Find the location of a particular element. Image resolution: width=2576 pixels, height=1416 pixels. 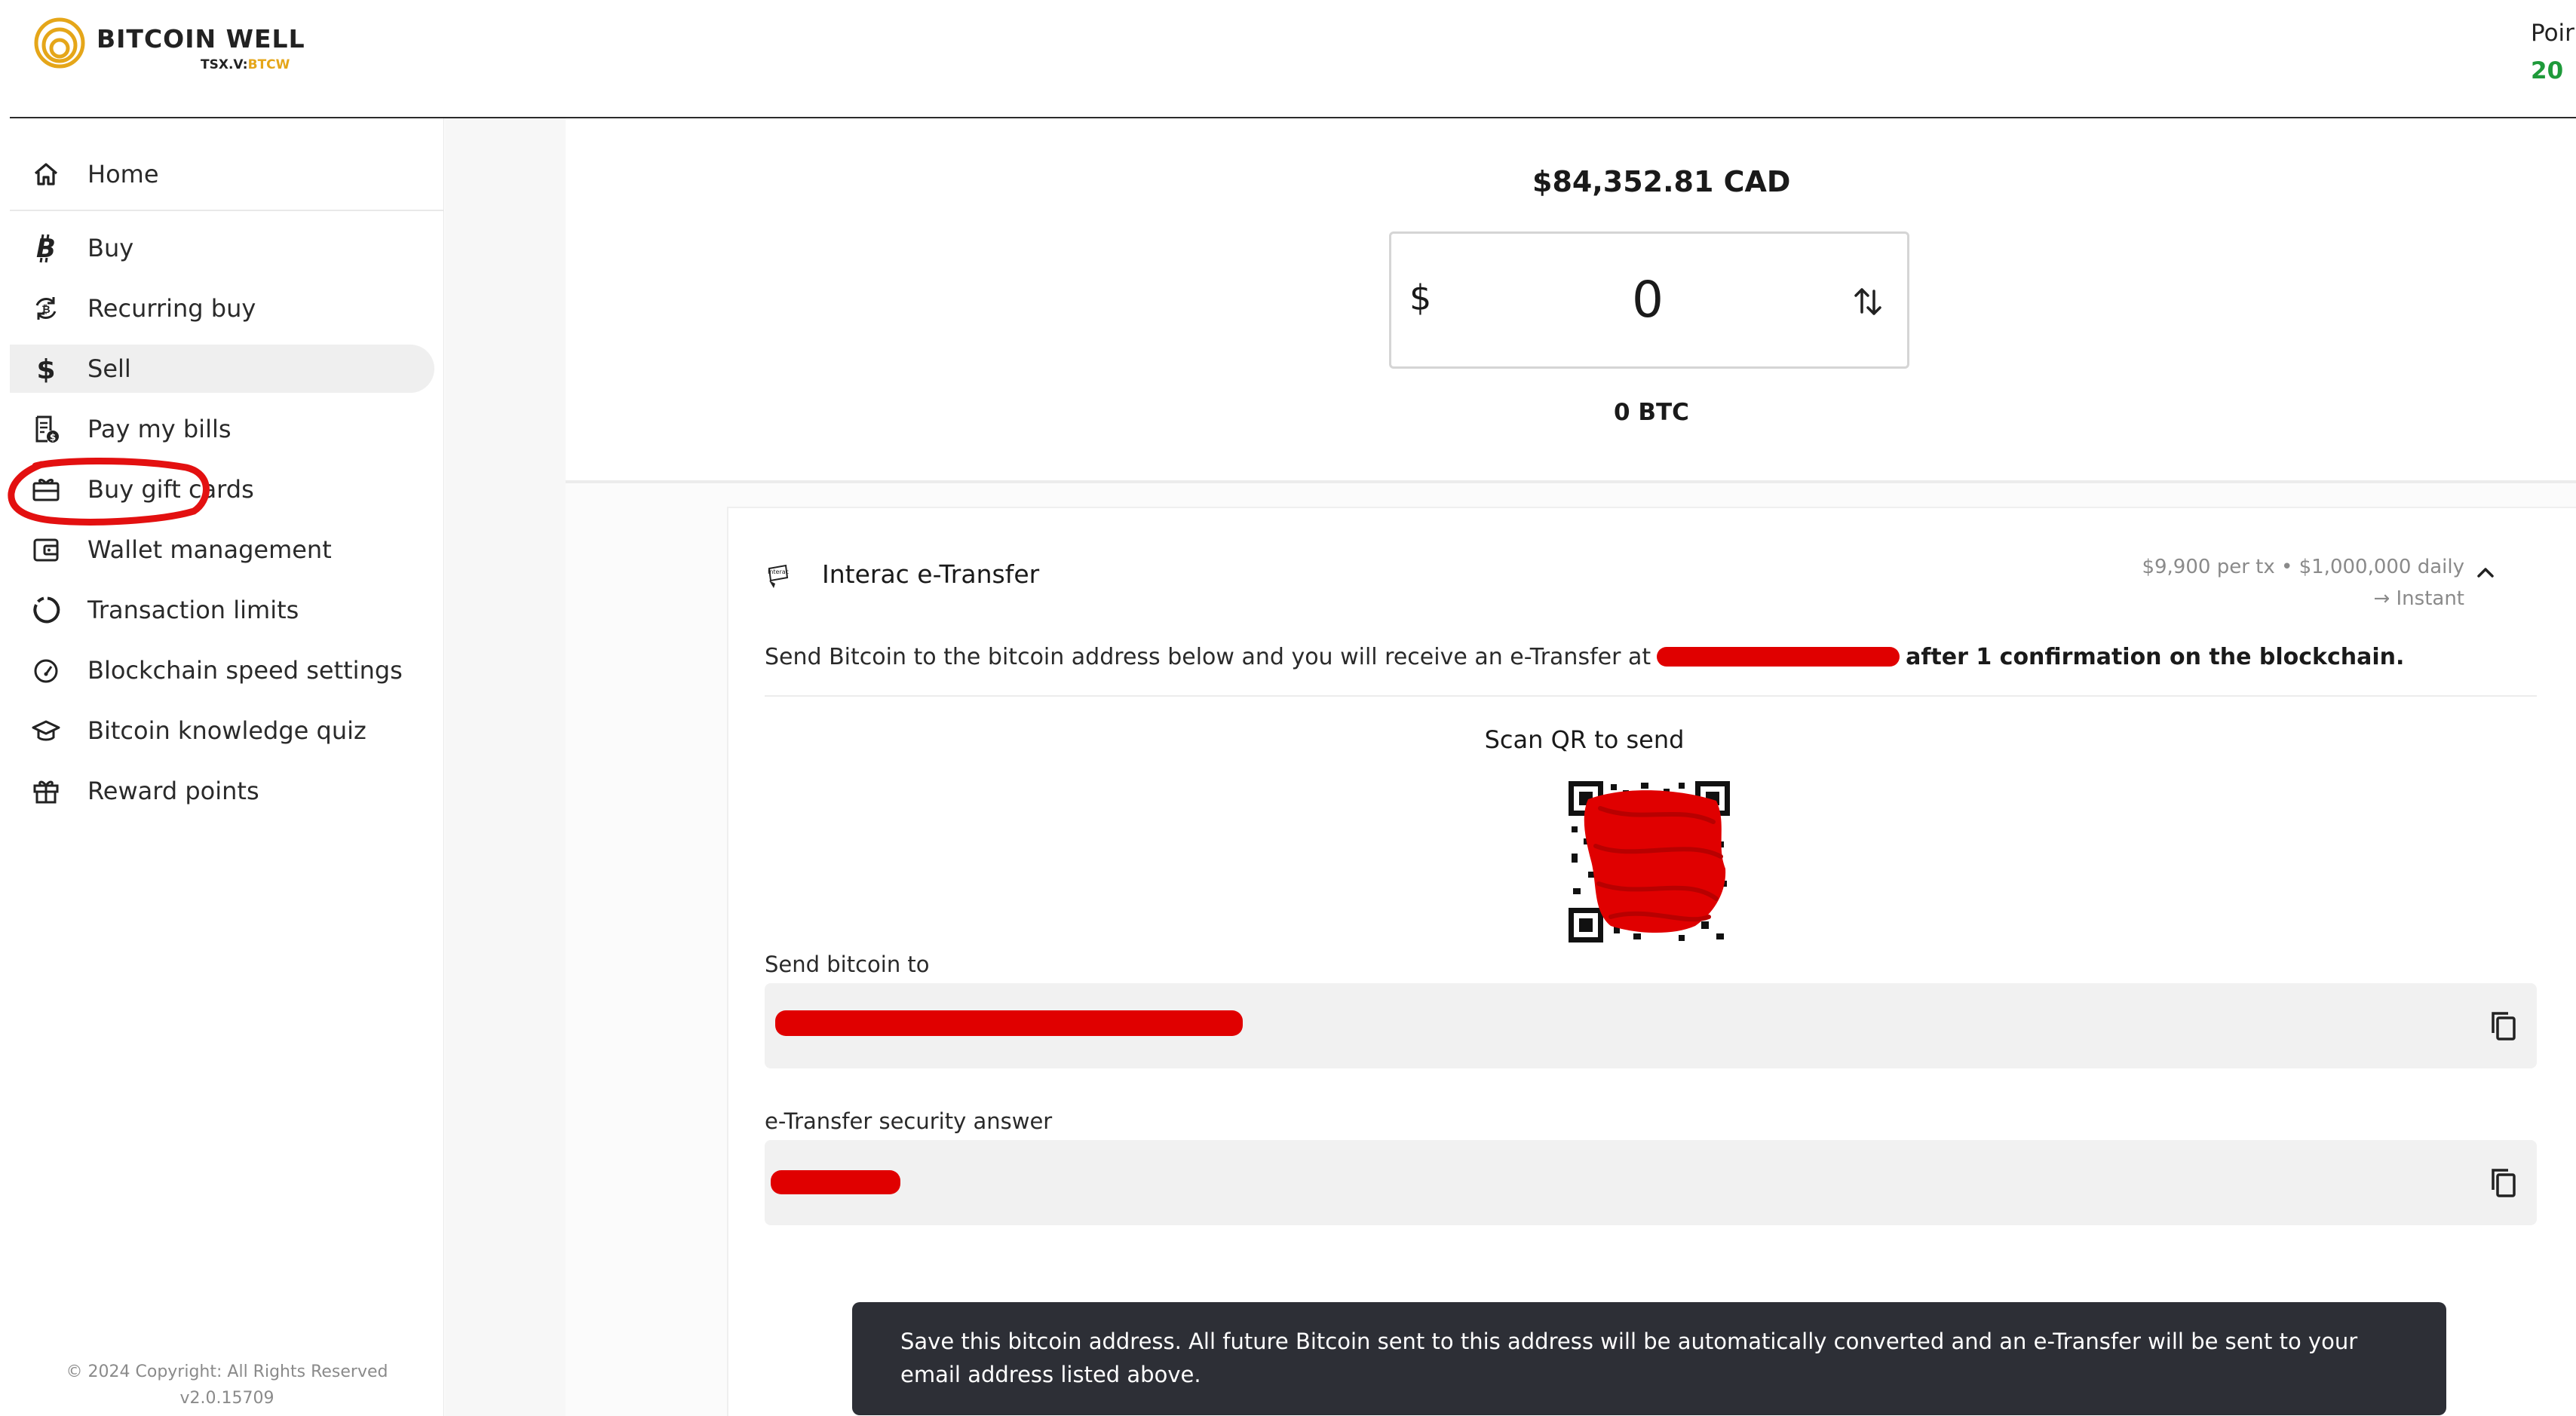

wallet-icon is located at coordinates (46, 550).